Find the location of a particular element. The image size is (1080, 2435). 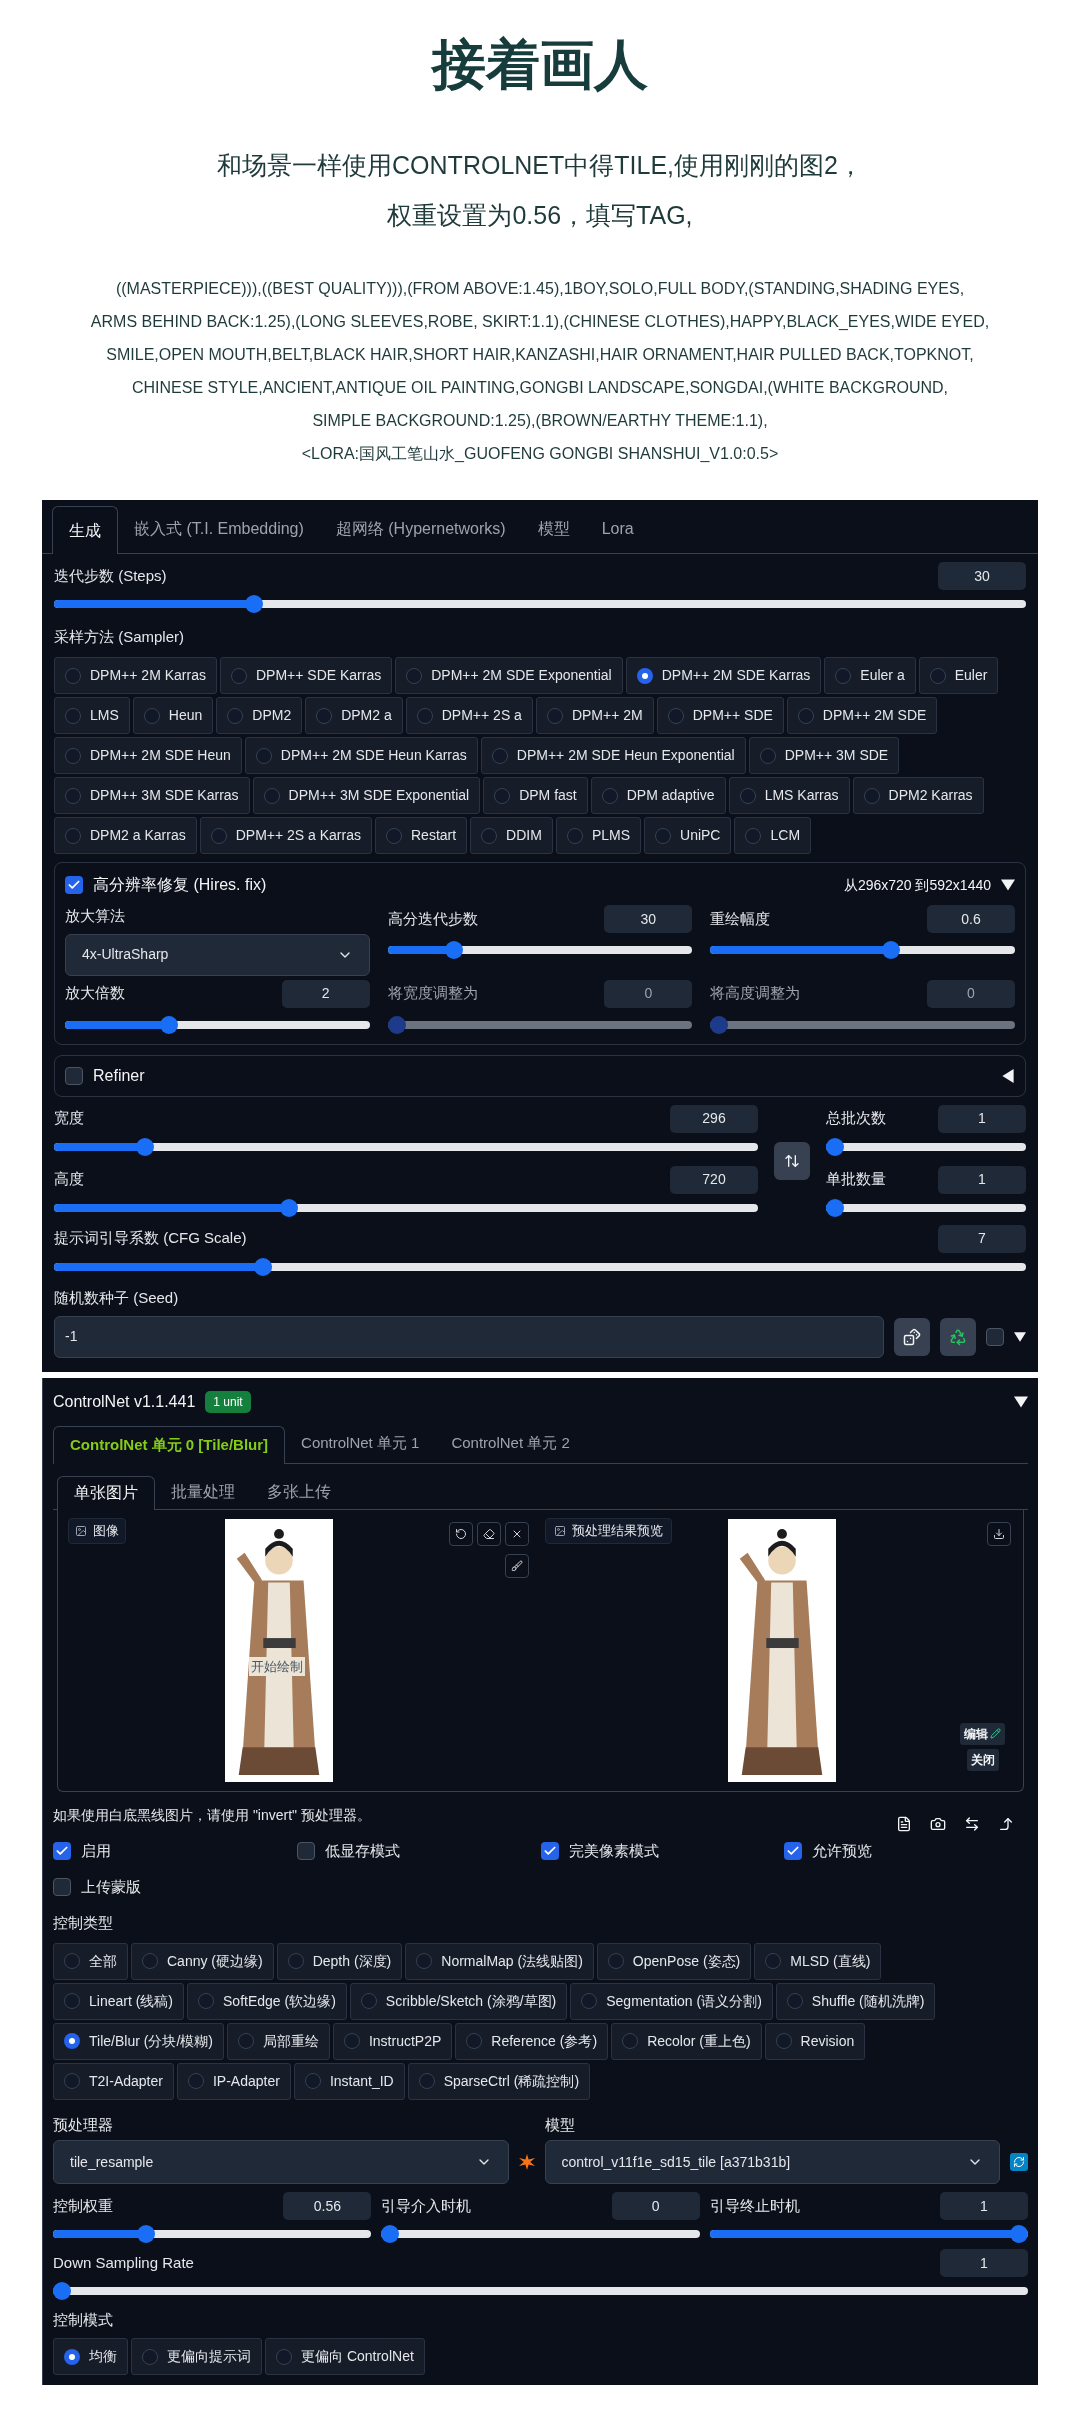

collapse-triangle-icon is located at coordinates (1008, 885).